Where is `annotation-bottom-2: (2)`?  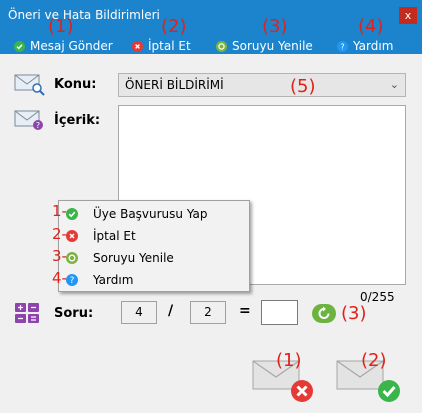 annotation-bottom-2: (2) is located at coordinates (374, 360).